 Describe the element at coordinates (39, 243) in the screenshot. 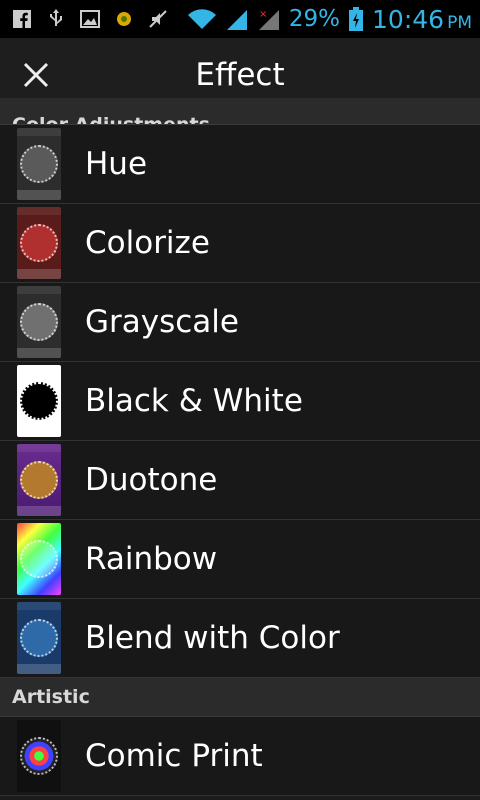

I see `colorize-thumbnail` at that location.